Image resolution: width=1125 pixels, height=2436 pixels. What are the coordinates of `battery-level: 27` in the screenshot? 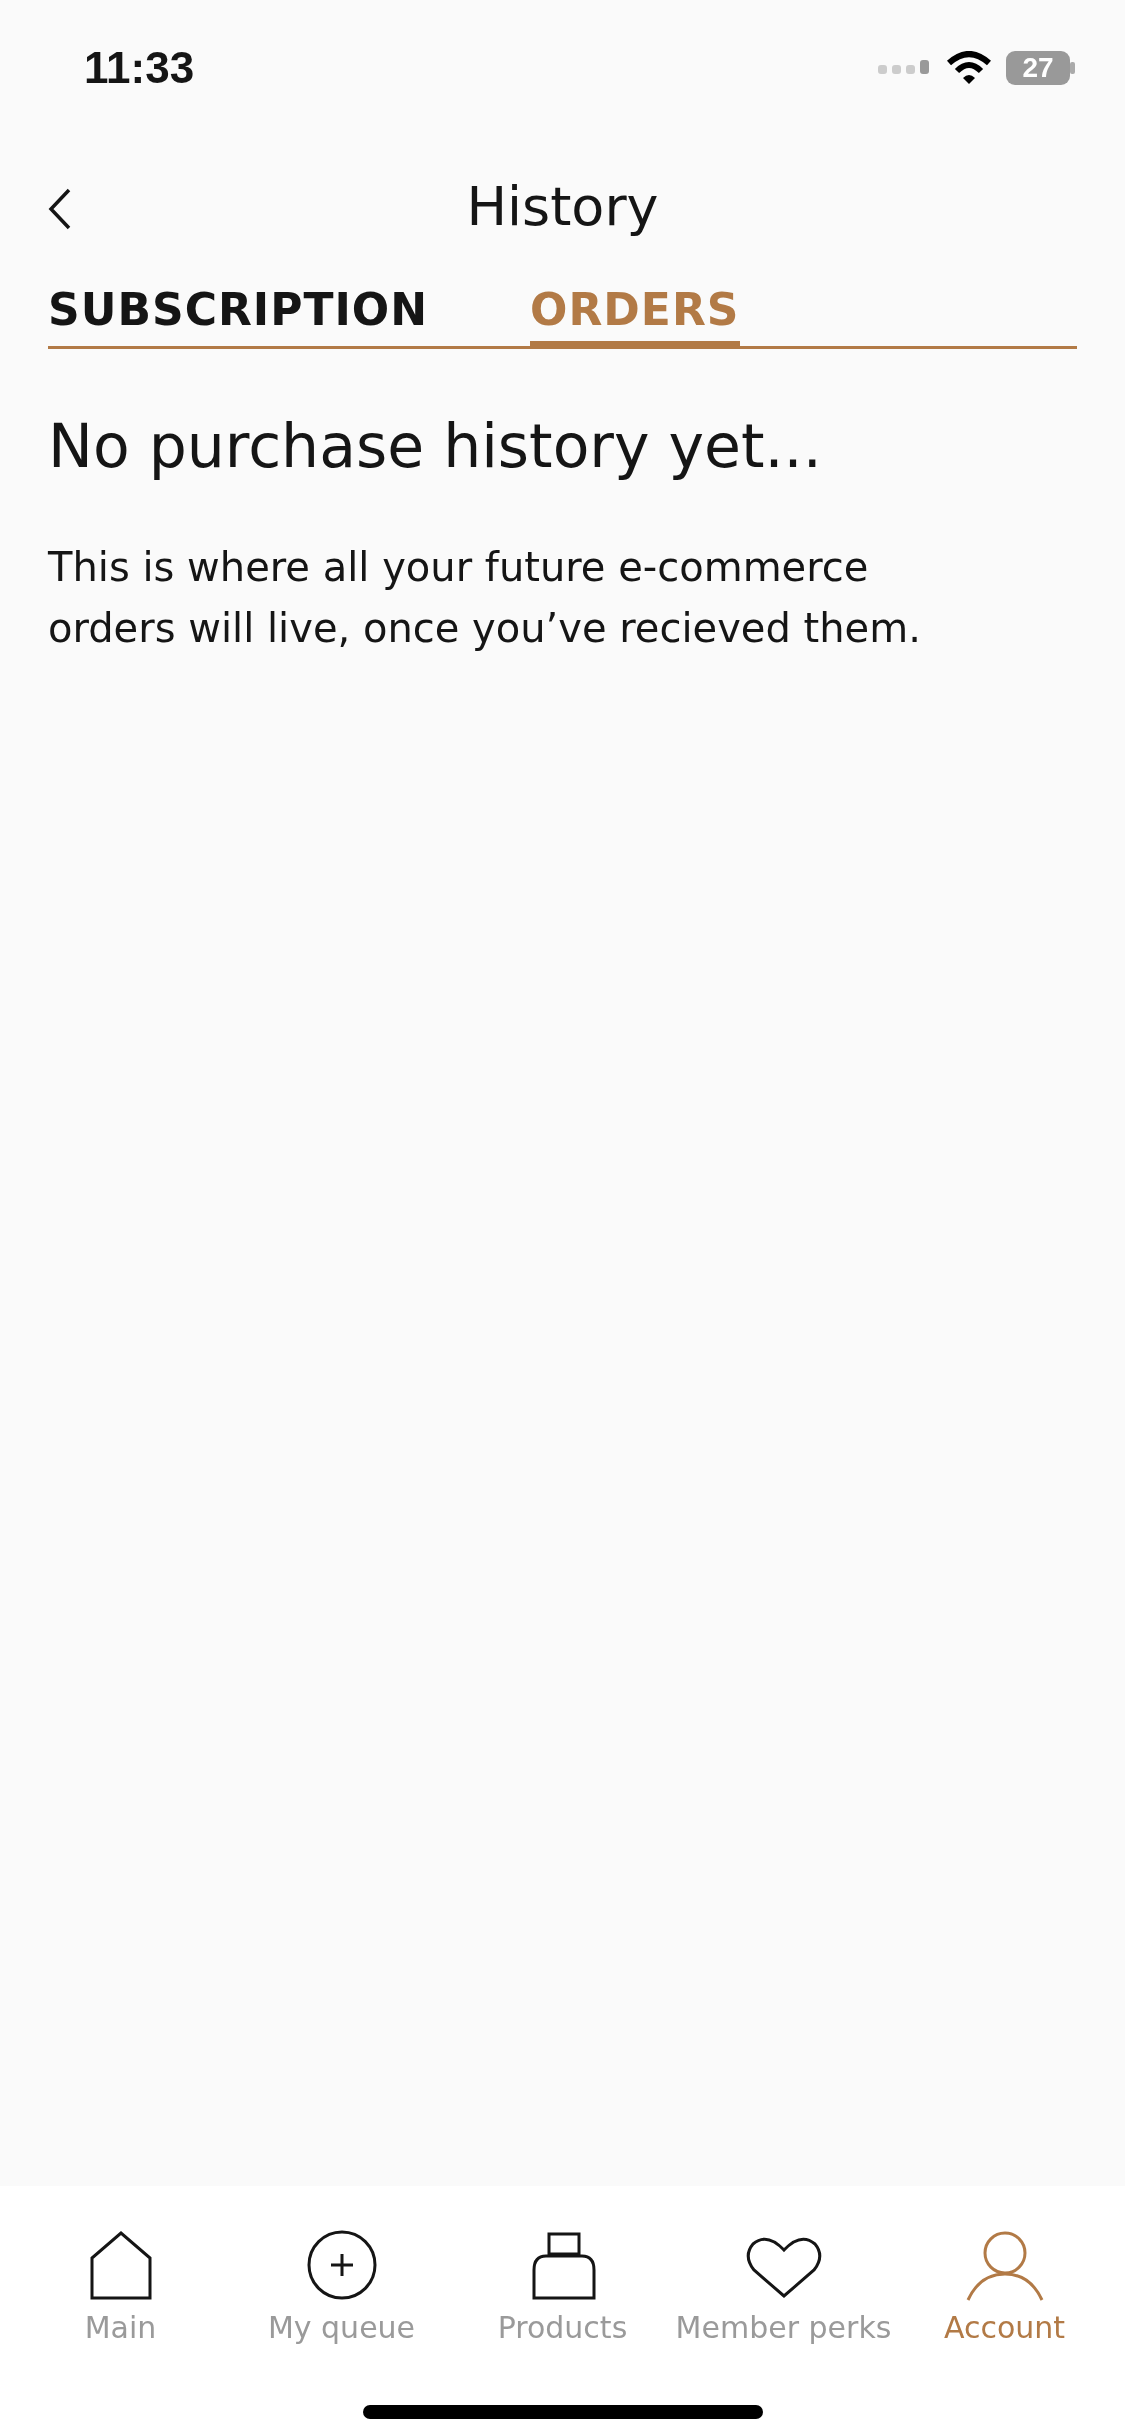 It's located at (1038, 68).